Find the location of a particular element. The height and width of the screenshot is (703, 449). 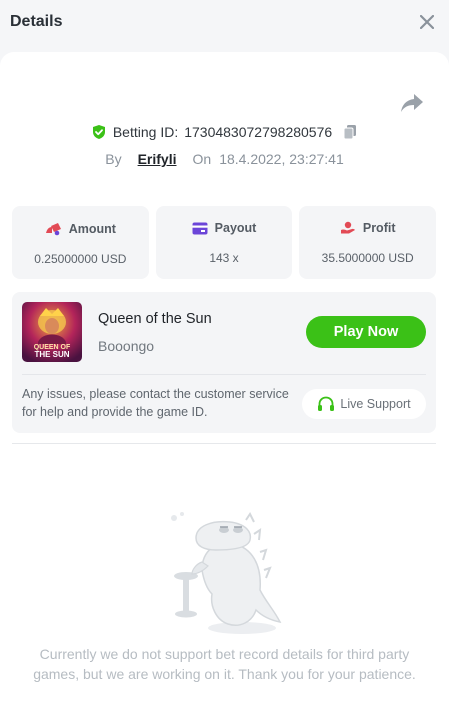

page-title: Details is located at coordinates (36, 21).